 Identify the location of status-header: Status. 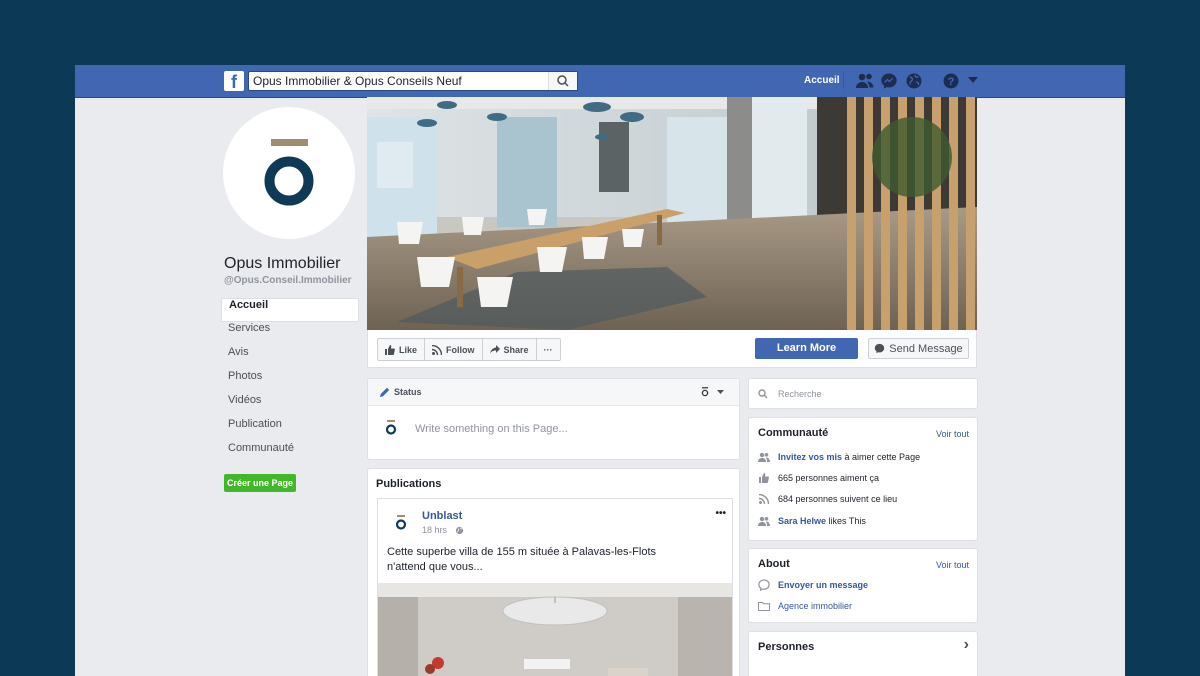
(553, 392).